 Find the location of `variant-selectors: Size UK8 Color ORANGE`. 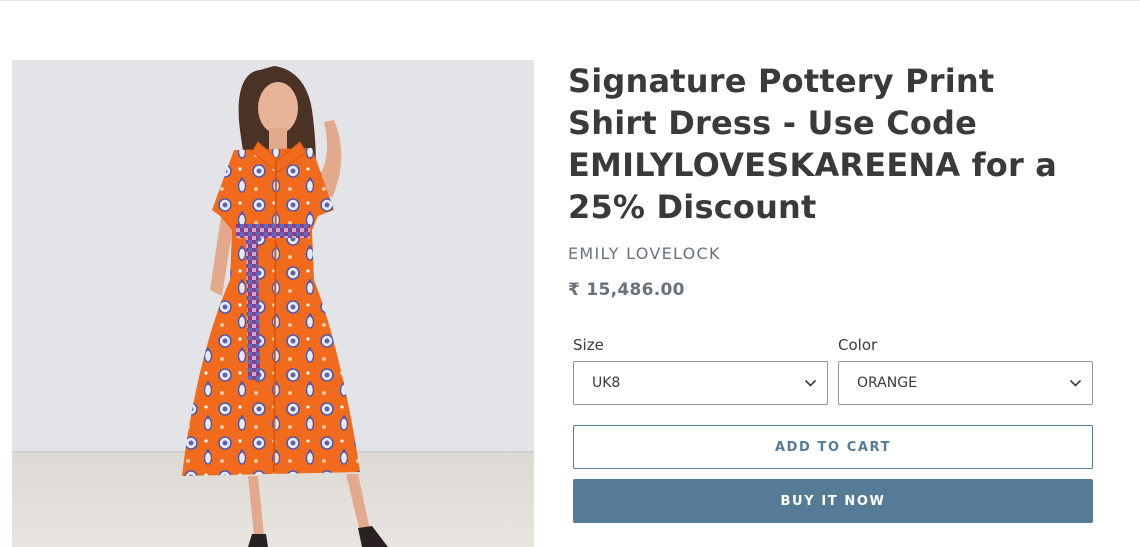

variant-selectors: Size UK8 Color ORANGE is located at coordinates (833, 370).